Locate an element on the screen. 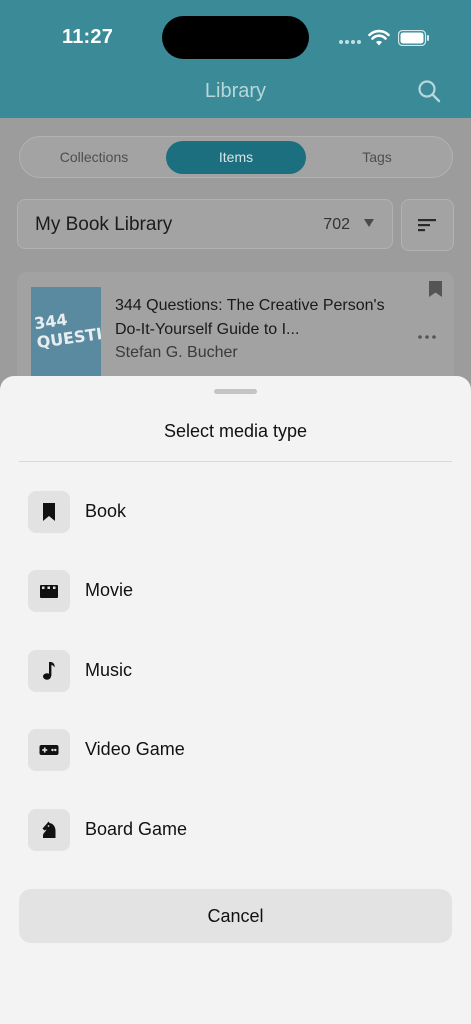  gamepad-icon is located at coordinates (49, 750).